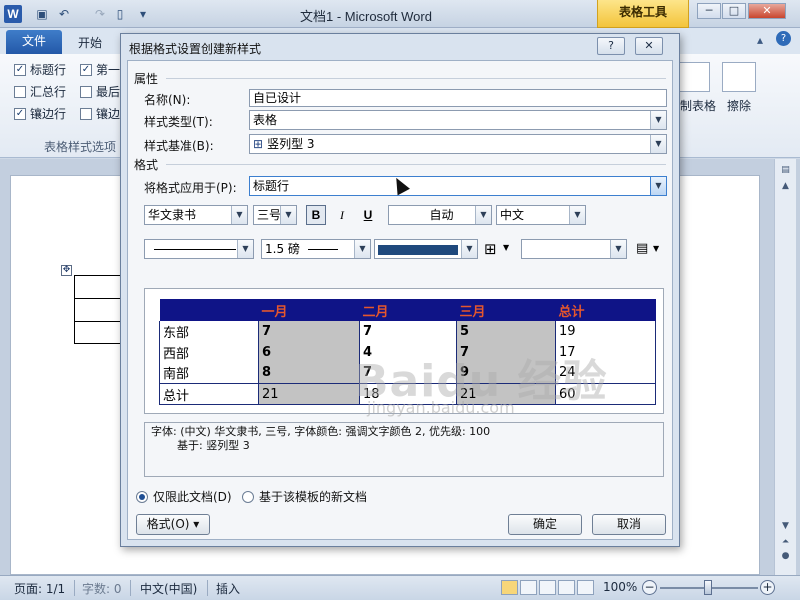  What do you see at coordinates (100, 14) in the screenshot?
I see `redo-icon: ↷` at bounding box center [100, 14].